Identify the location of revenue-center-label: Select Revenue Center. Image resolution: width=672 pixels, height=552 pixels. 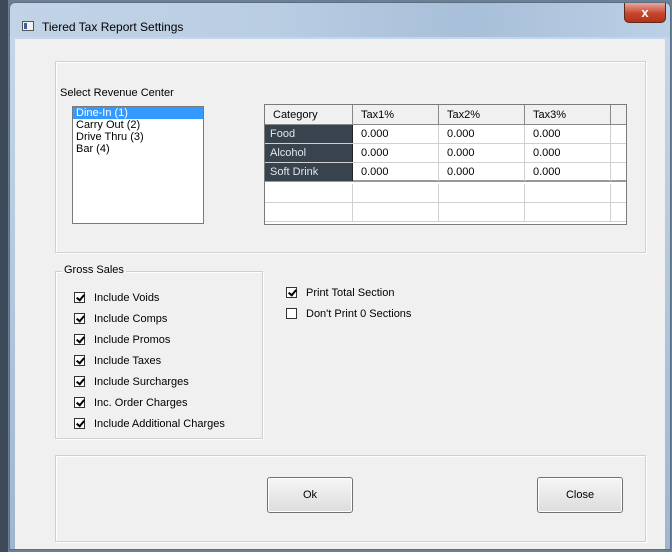
(117, 93).